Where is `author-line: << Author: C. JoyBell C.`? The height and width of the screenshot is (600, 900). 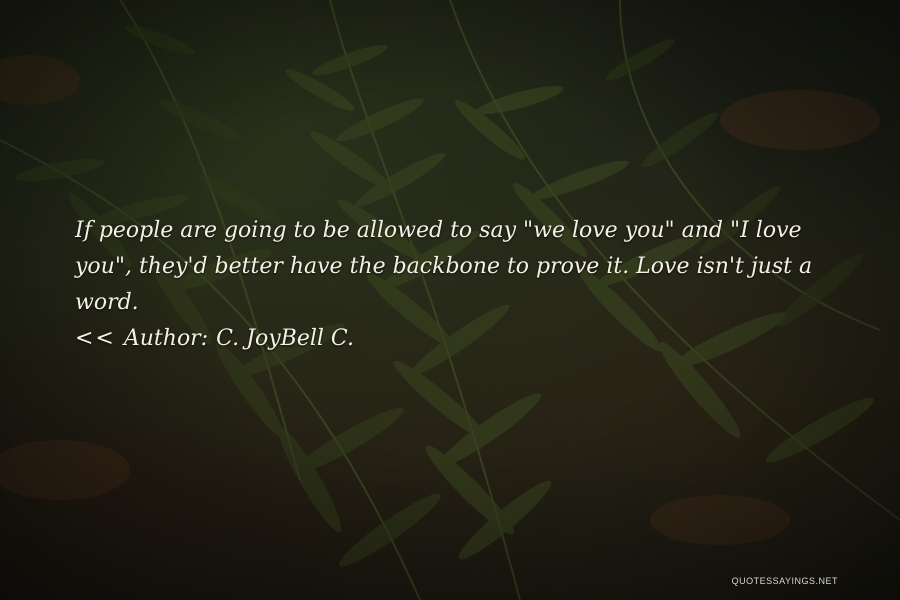 author-line: << Author: C. JoyBell C. is located at coordinates (465, 339).